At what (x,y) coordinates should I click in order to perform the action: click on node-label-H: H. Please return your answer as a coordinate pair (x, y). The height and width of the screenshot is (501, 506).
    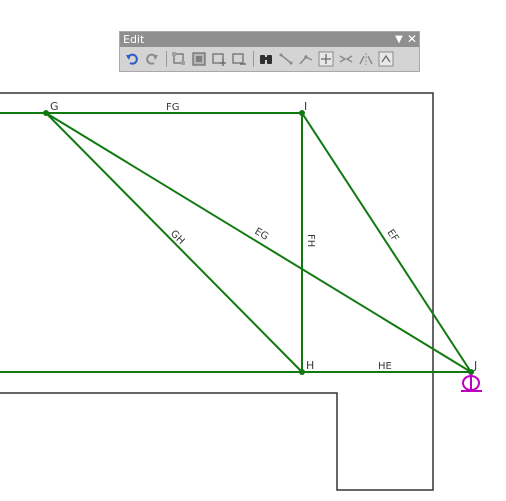
    Looking at the image, I should click on (310, 365).